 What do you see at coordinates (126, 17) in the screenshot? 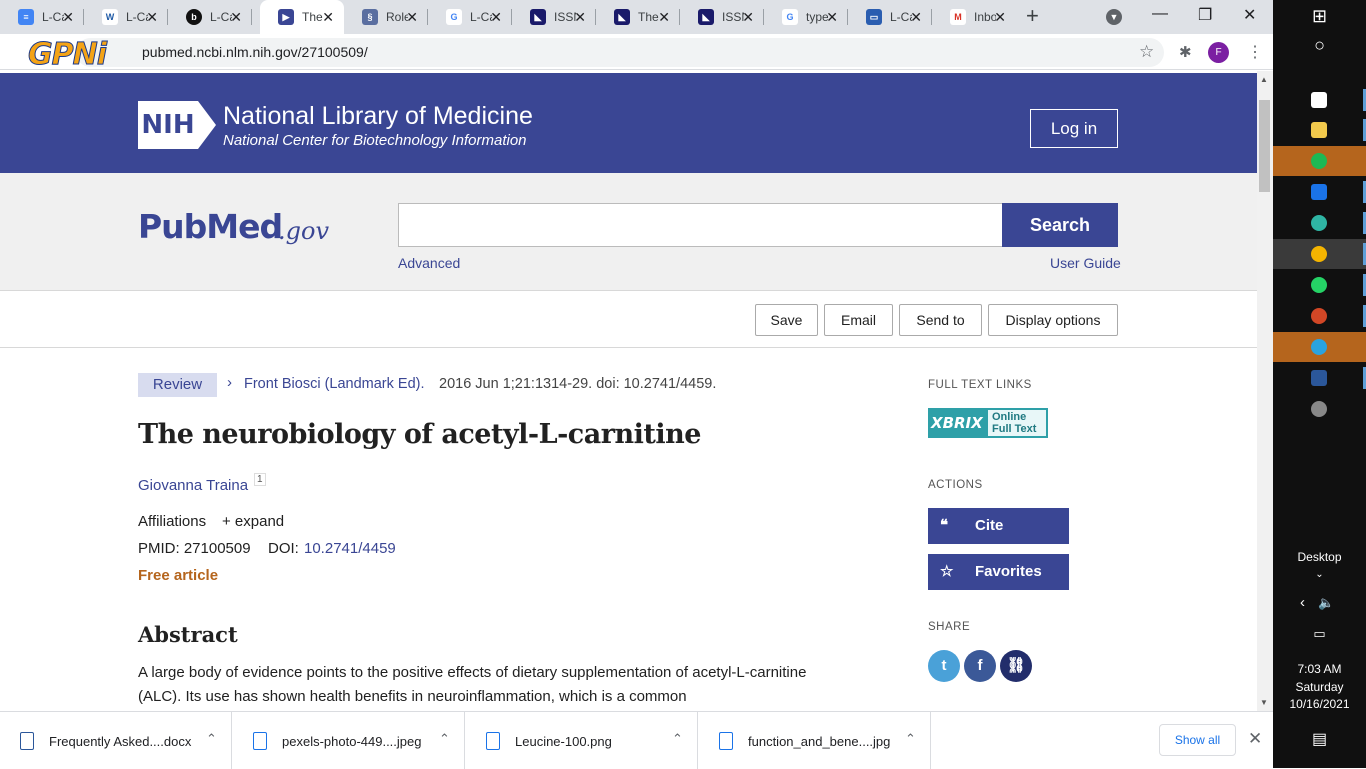
I see `browser-tab: WL-Ca✕` at bounding box center [126, 17].